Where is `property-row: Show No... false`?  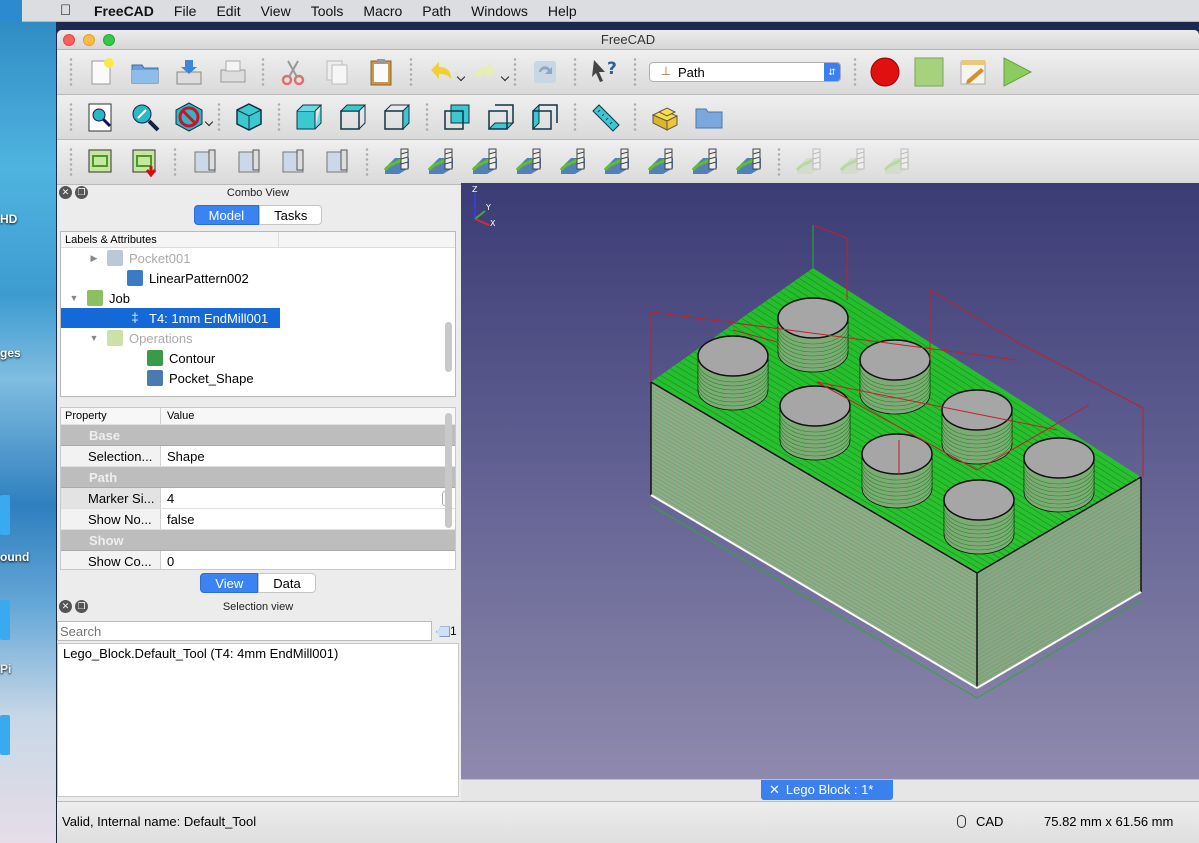 property-row: Show No... false is located at coordinates (258, 519).